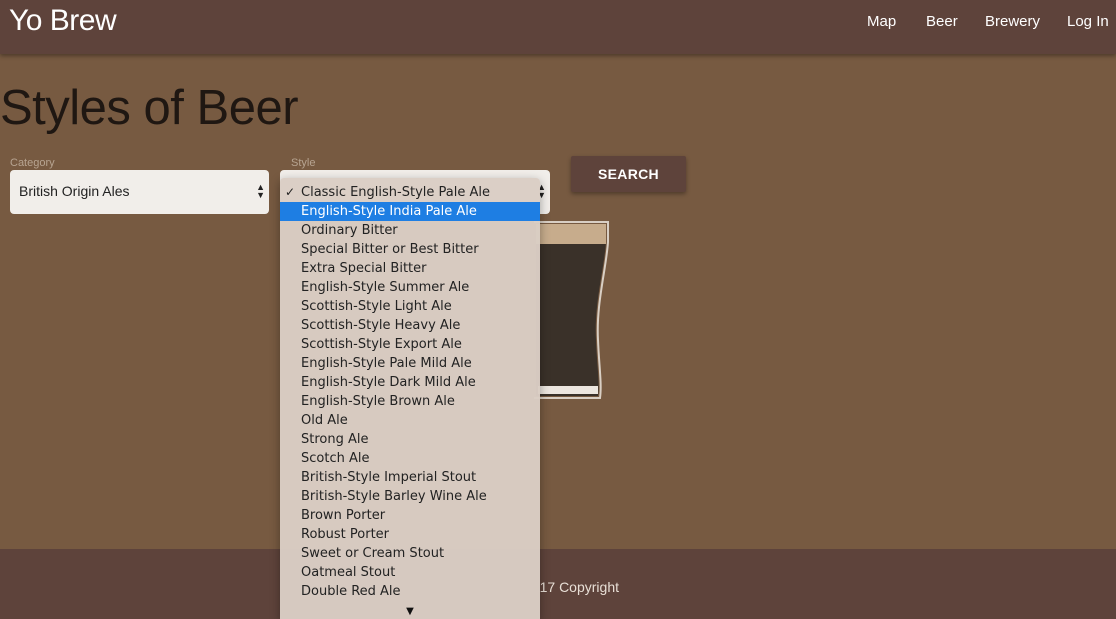 The image size is (1116, 619). What do you see at coordinates (410, 439) in the screenshot?
I see `style-option: Strong Ale` at bounding box center [410, 439].